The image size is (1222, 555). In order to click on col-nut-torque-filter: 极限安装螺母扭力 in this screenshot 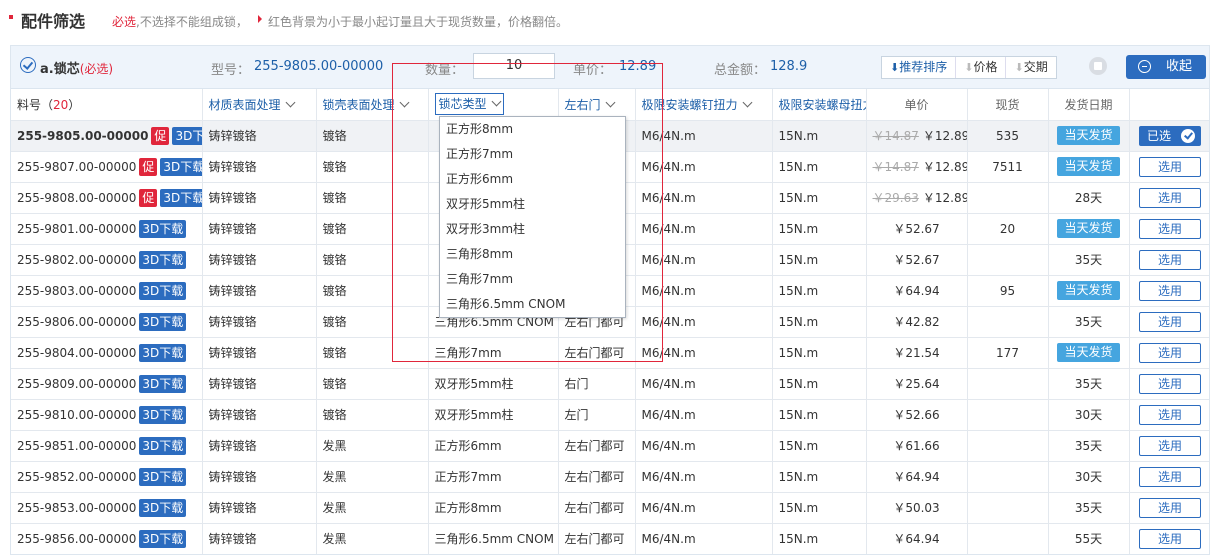, I will do `click(819, 105)`.